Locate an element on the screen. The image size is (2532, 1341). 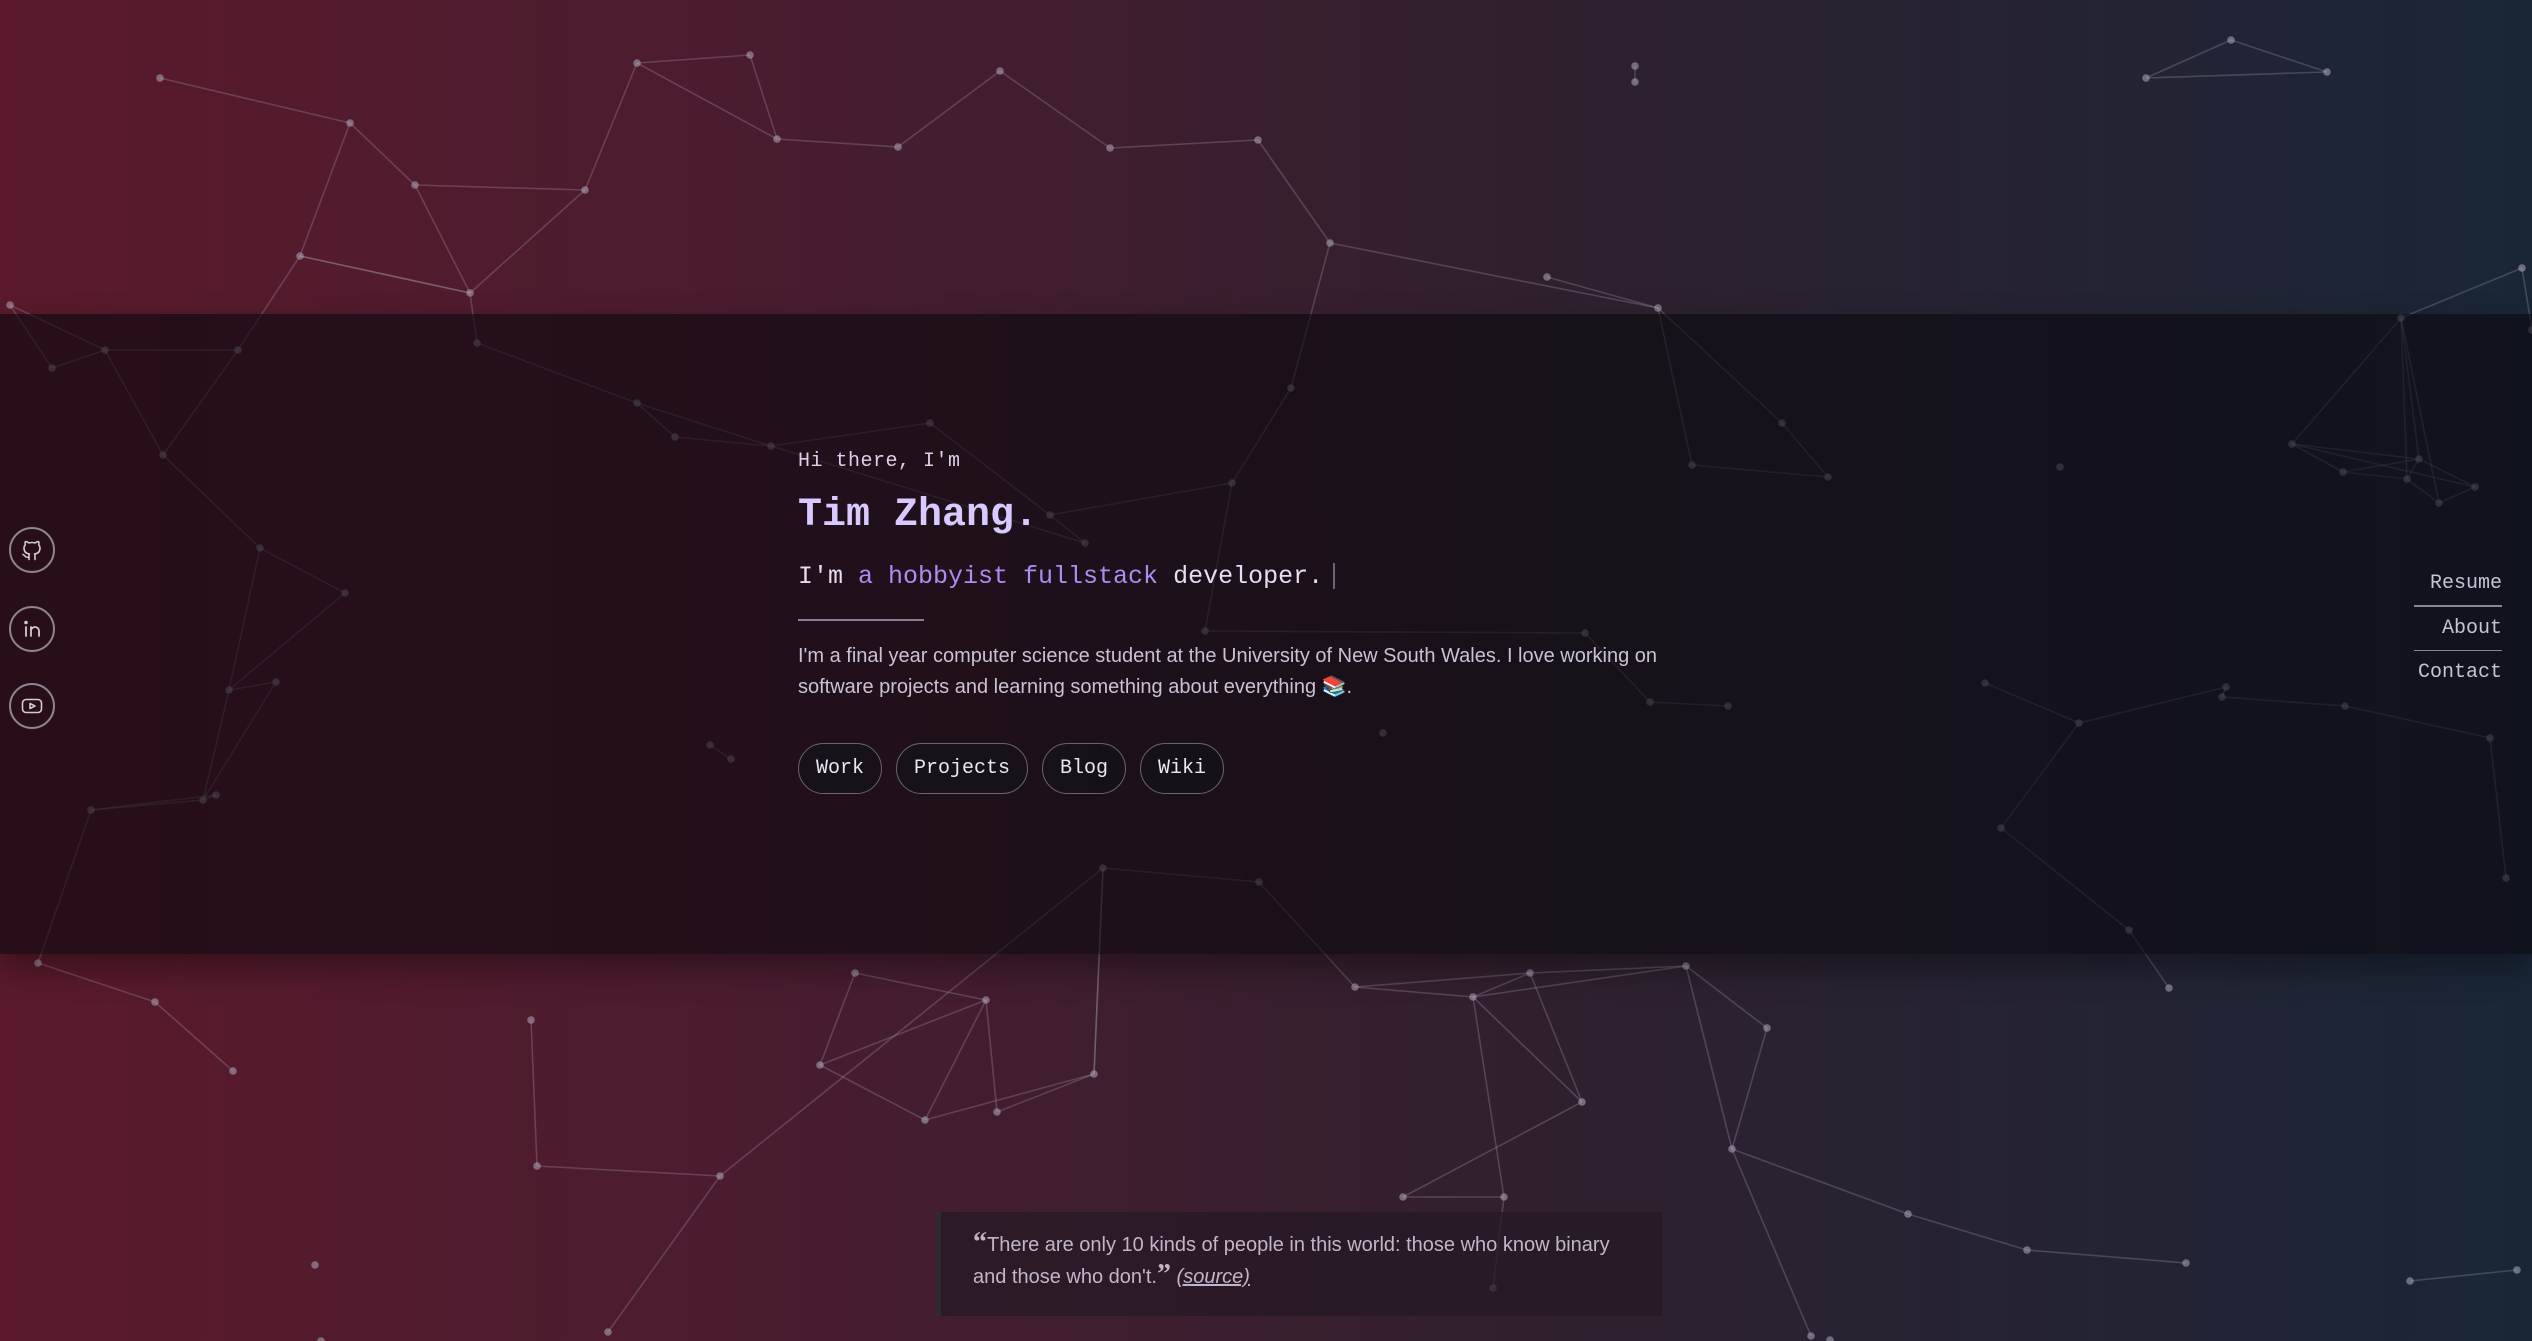
about-link: About is located at coordinates (2458, 628).